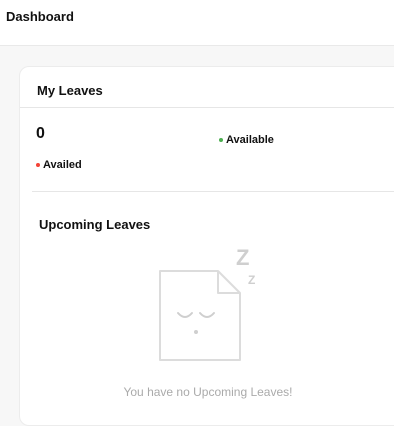  I want to click on legend-available-label: Available, so click(250, 140).